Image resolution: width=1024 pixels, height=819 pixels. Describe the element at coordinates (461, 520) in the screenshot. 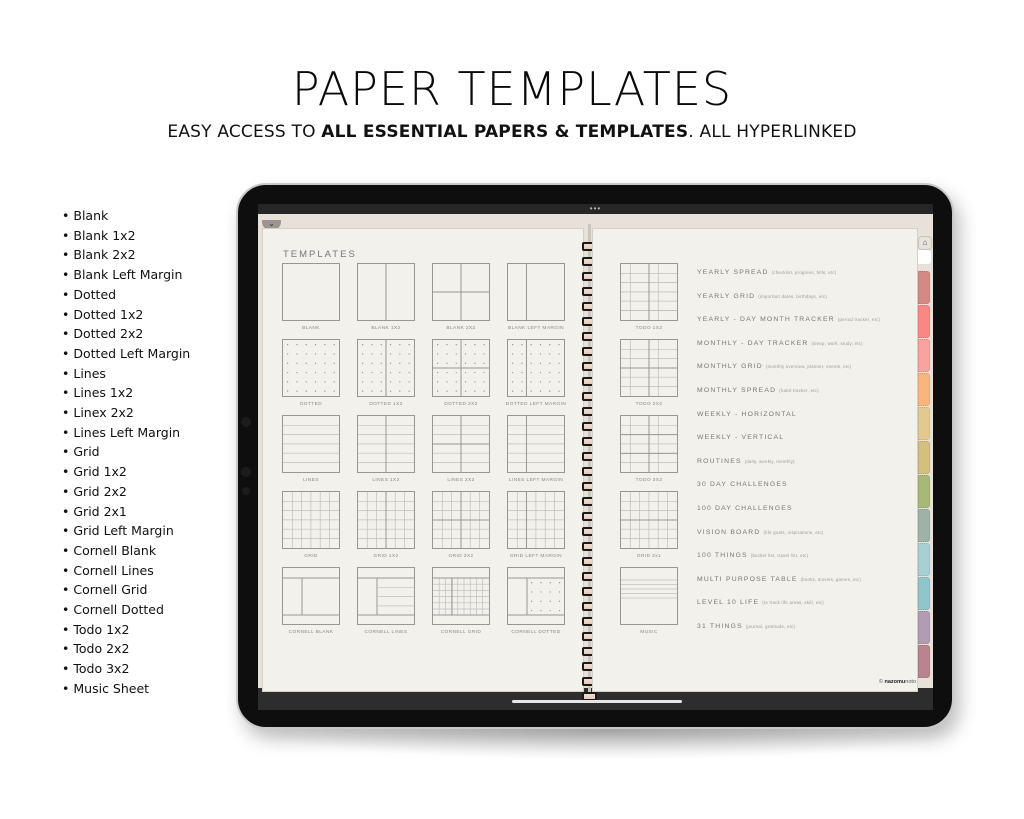

I see `template-thumbnail-grid-2x2` at that location.